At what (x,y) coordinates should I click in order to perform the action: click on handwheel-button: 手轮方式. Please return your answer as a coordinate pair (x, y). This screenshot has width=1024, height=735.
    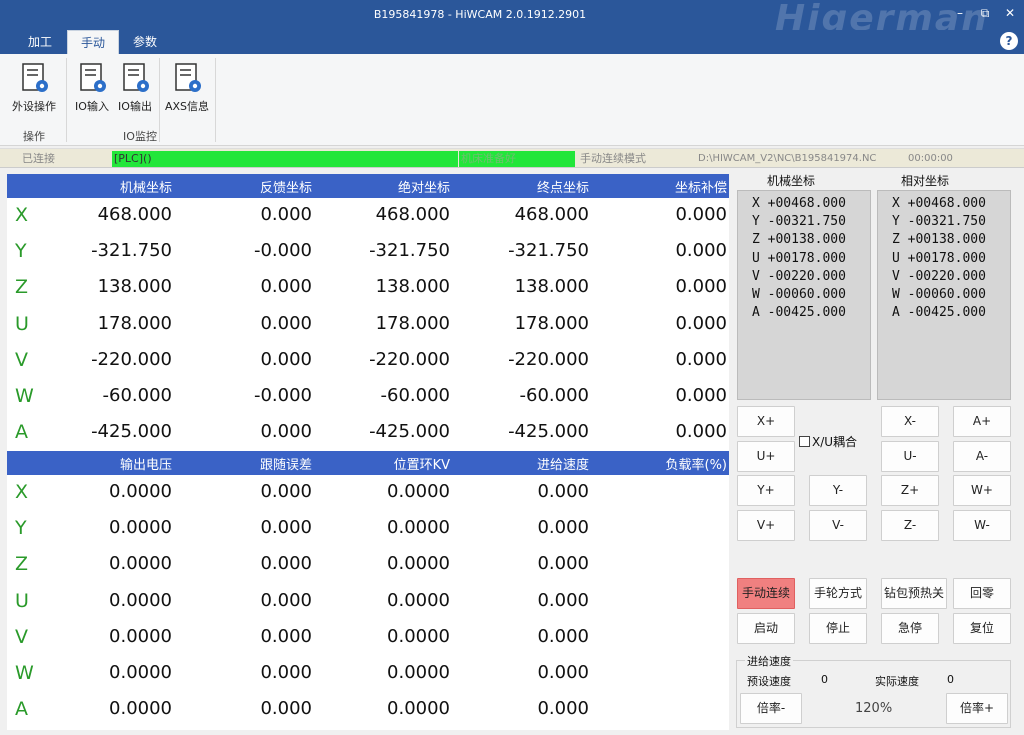
    Looking at the image, I should click on (838, 593).